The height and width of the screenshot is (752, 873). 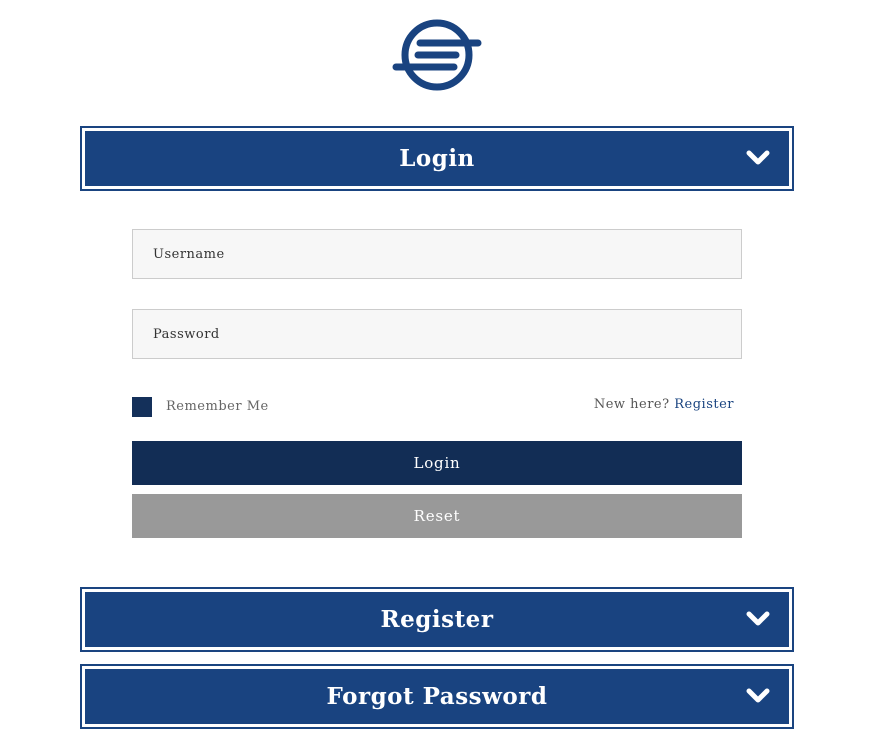 I want to click on register-link: Register, so click(x=704, y=404).